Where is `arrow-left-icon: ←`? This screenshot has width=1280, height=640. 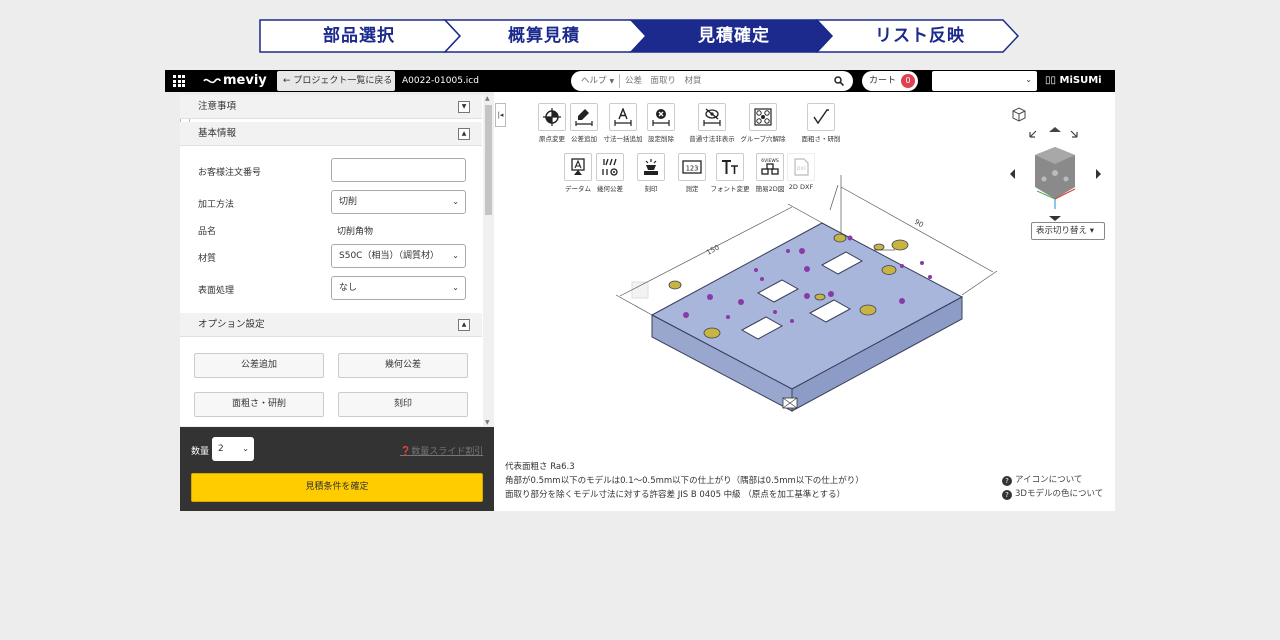 arrow-left-icon: ← is located at coordinates (288, 81).